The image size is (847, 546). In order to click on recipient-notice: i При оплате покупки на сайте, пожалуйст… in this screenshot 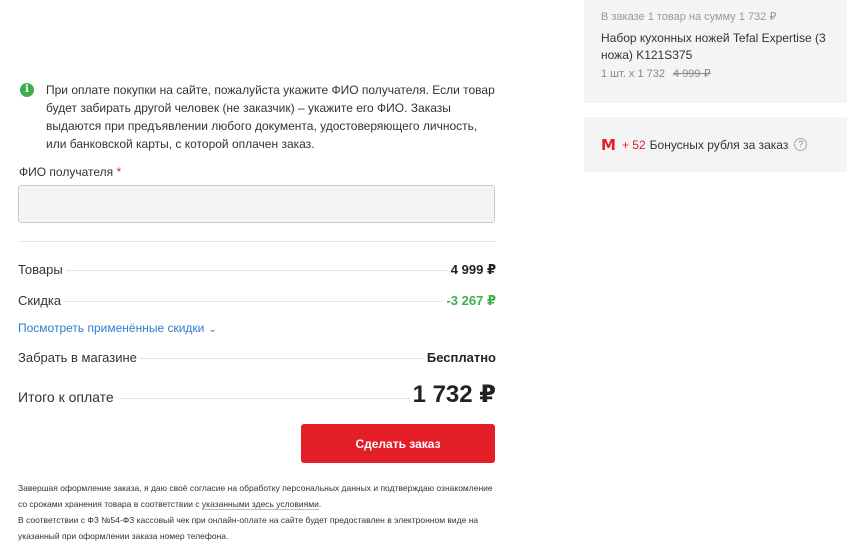, I will do `click(260, 117)`.